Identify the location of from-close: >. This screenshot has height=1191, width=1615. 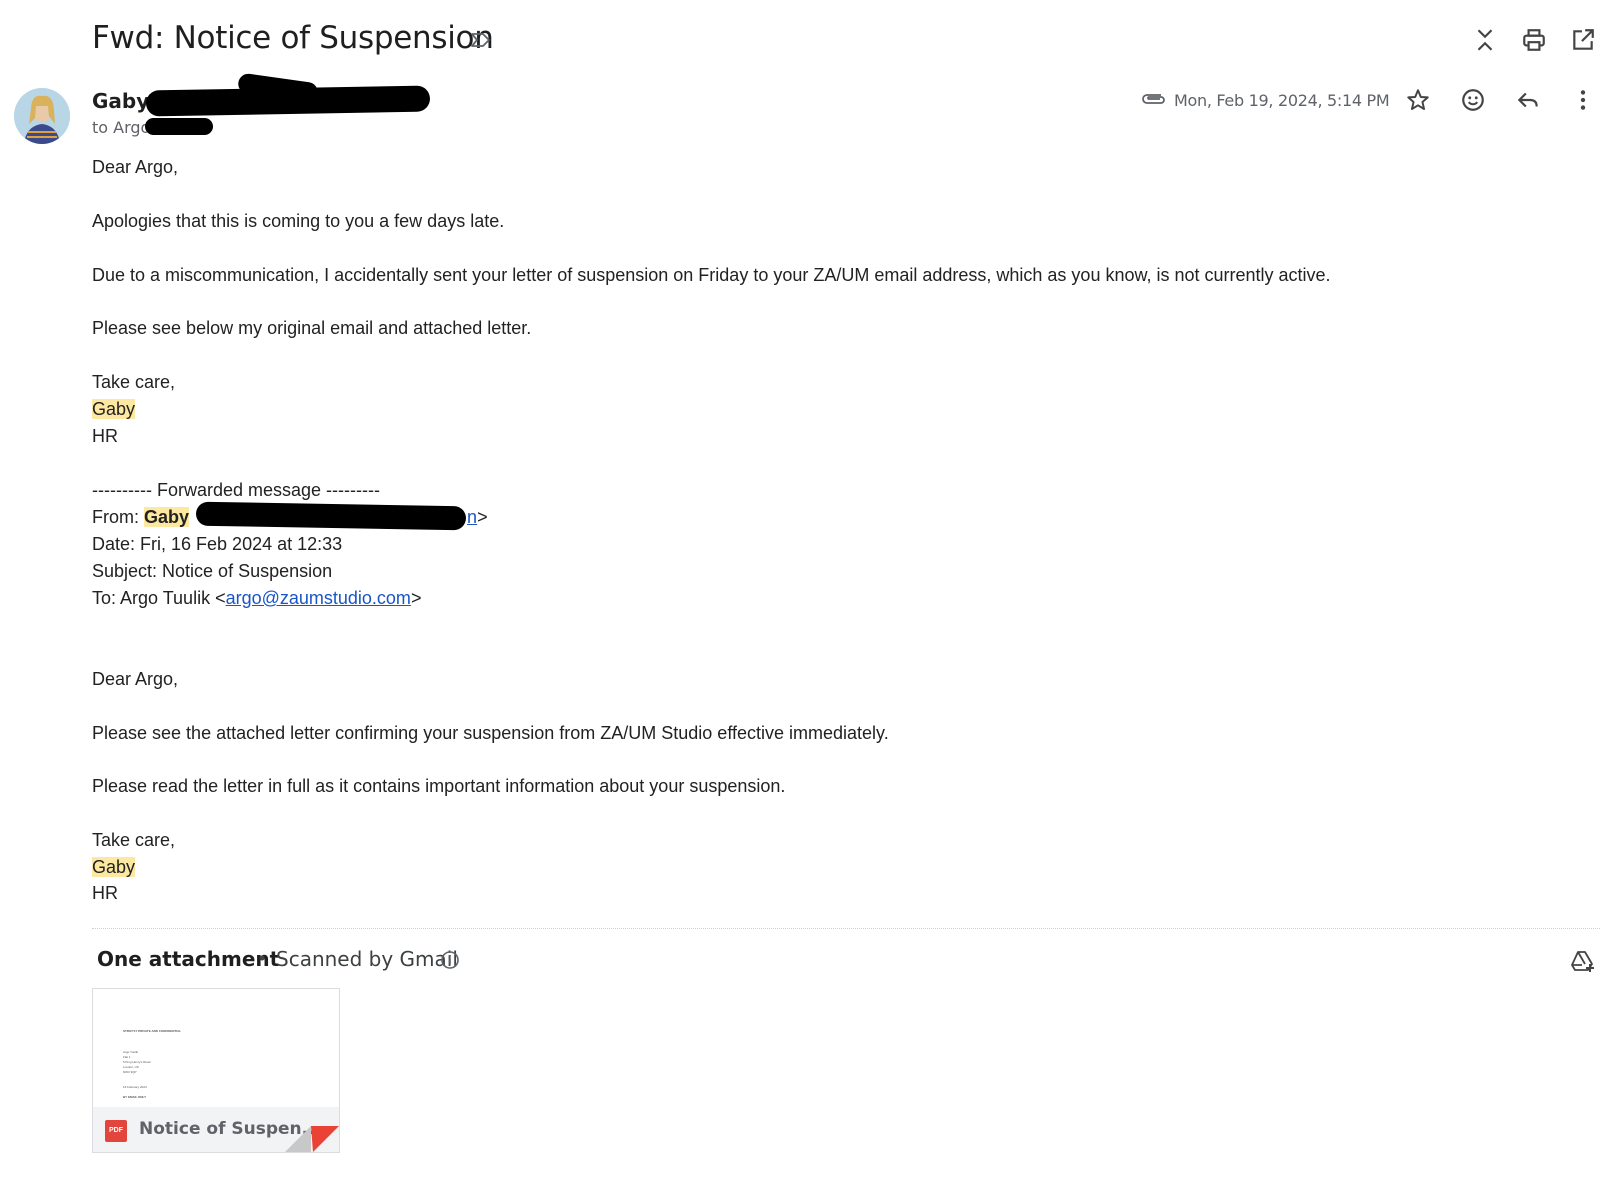
(482, 517).